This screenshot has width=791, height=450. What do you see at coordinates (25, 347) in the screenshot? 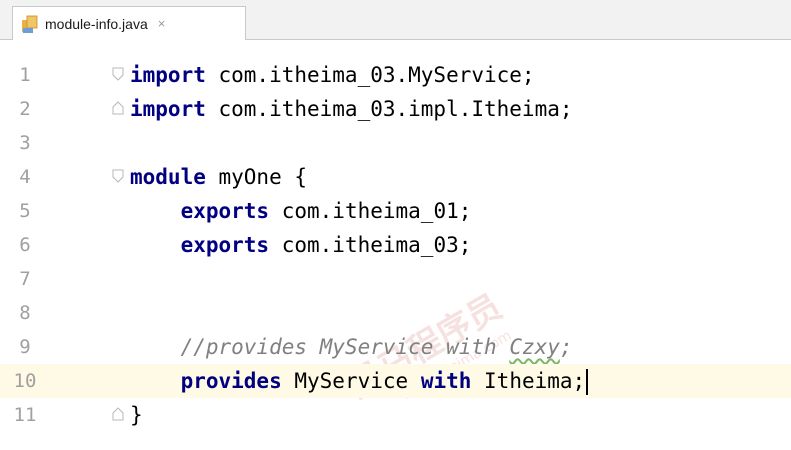
I see `line-number: 9` at bounding box center [25, 347].